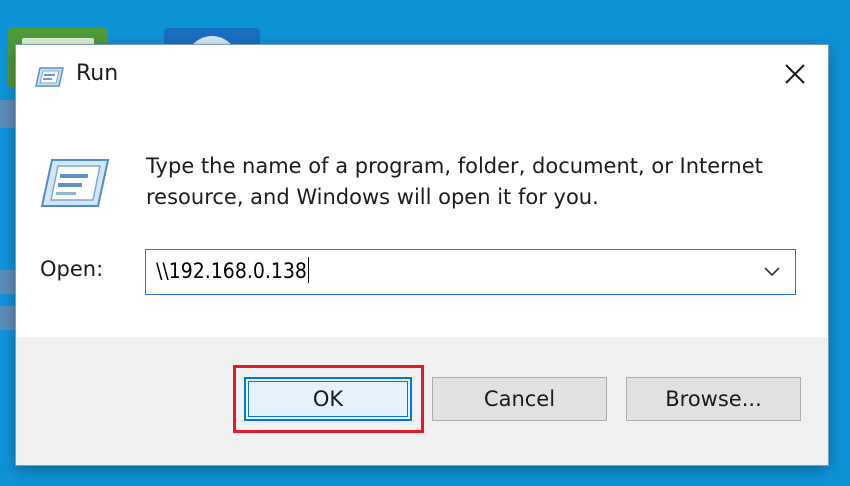 The image size is (850, 486). I want to click on close-icon, so click(795, 76).